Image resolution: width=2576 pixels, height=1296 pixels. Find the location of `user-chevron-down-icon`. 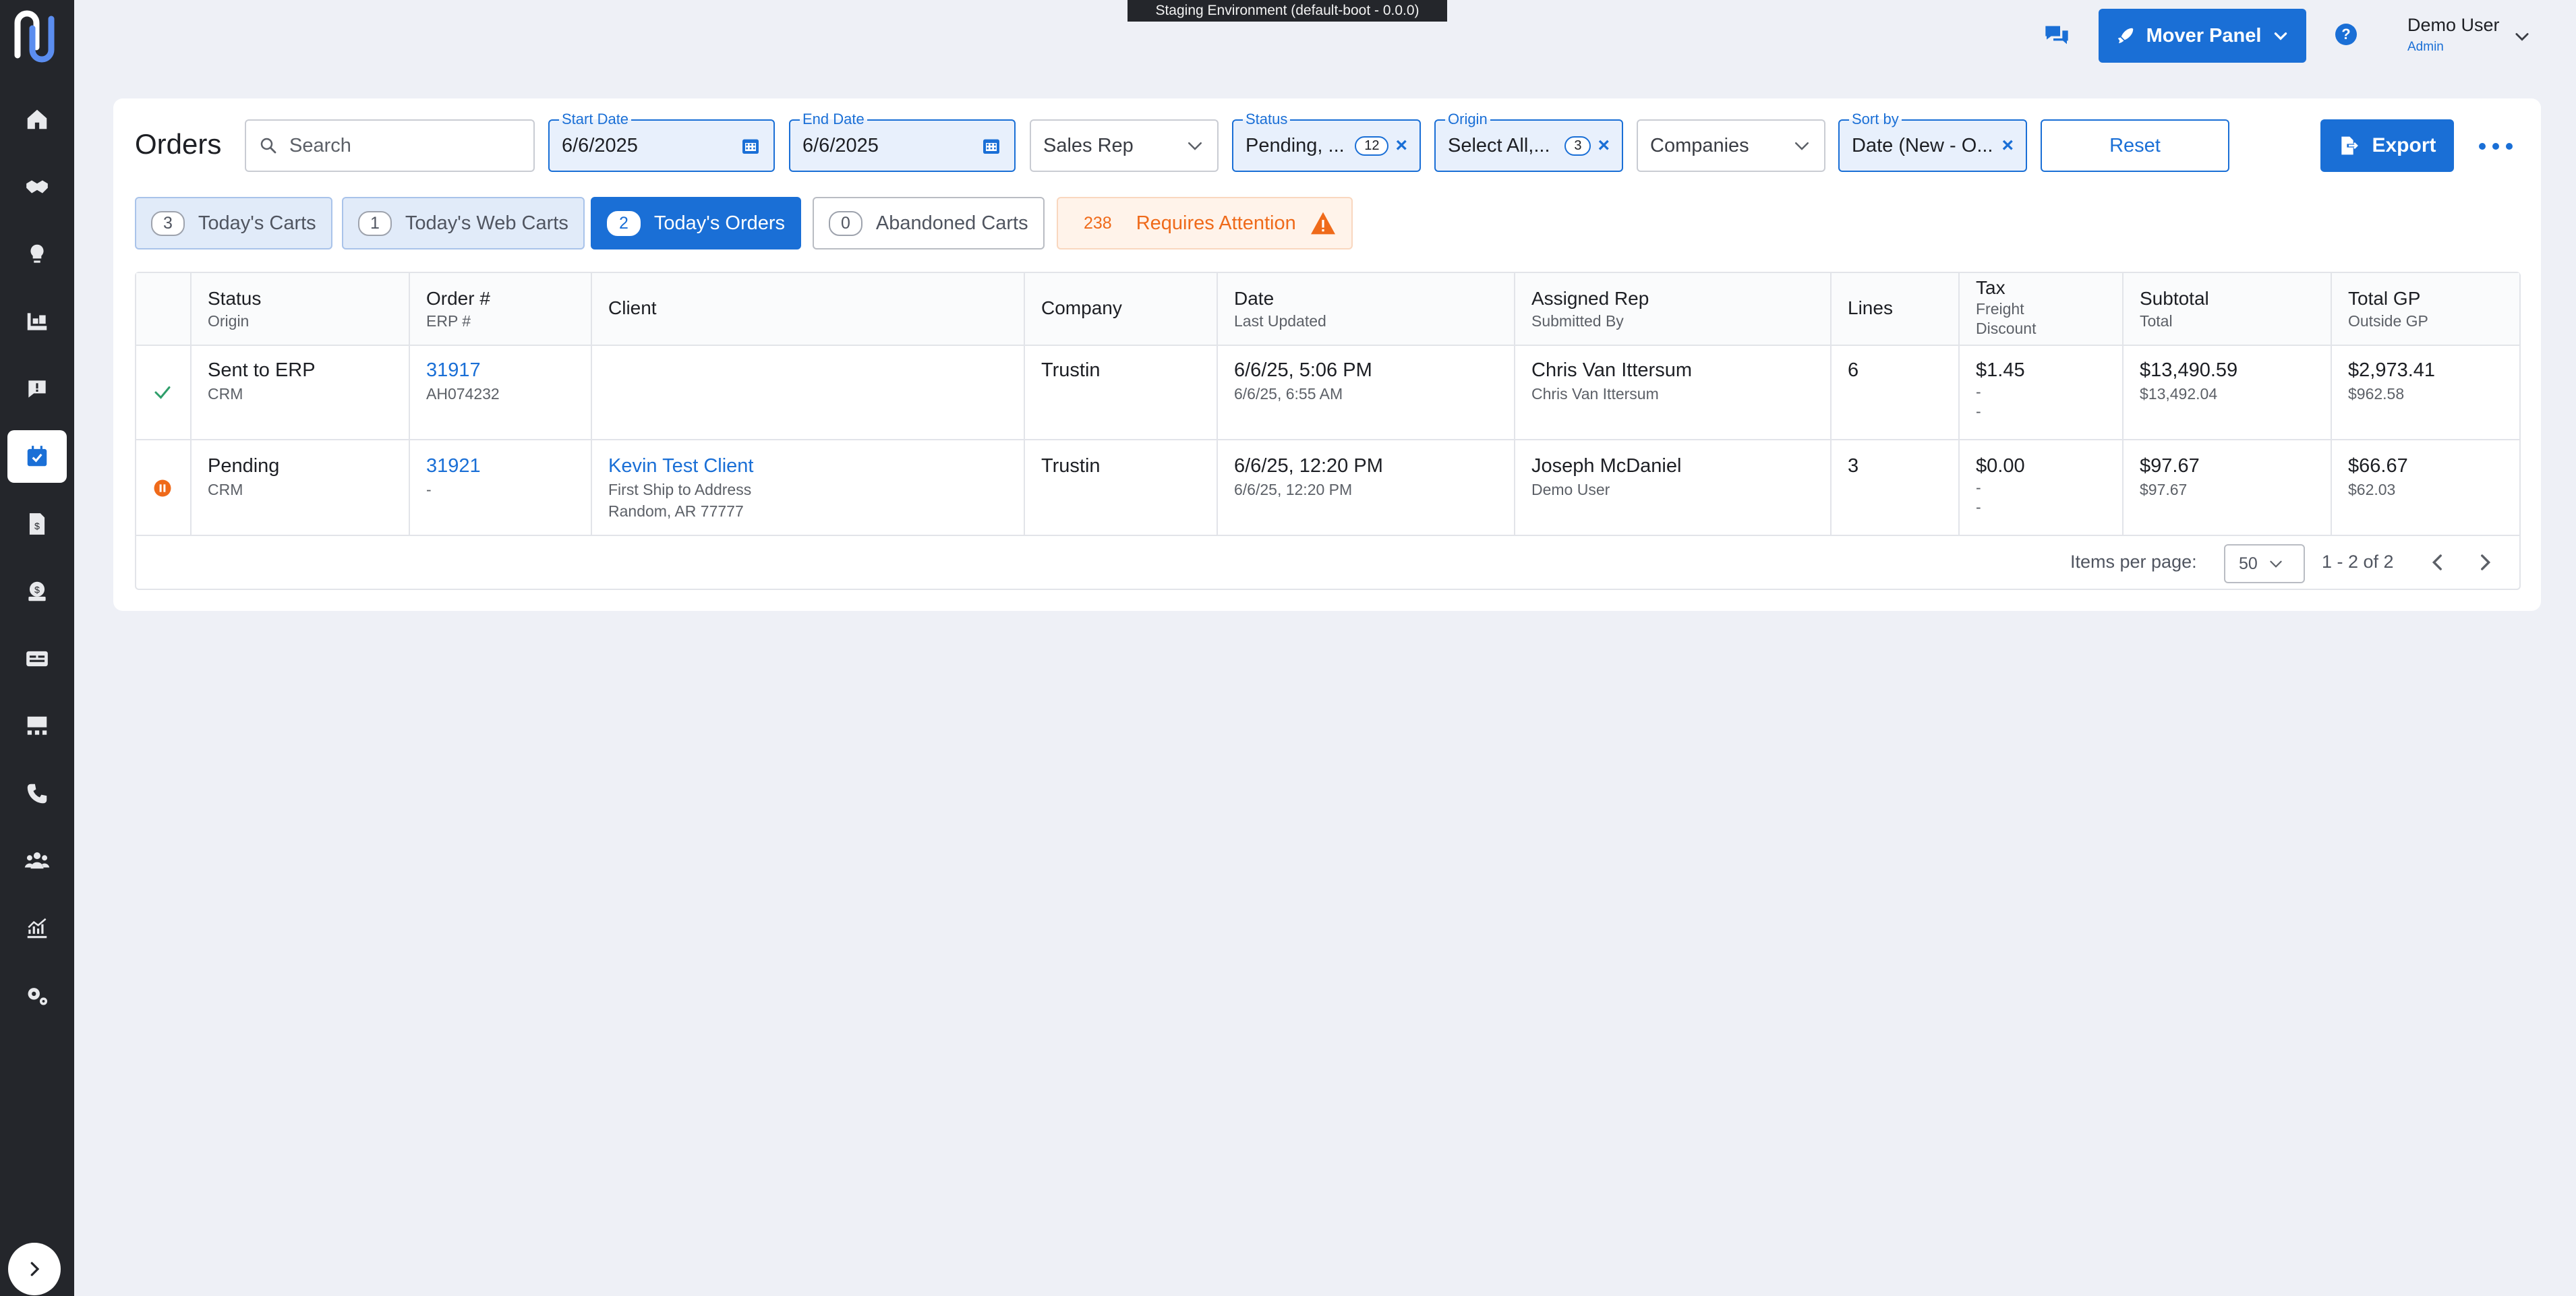

user-chevron-down-icon is located at coordinates (2522, 37).